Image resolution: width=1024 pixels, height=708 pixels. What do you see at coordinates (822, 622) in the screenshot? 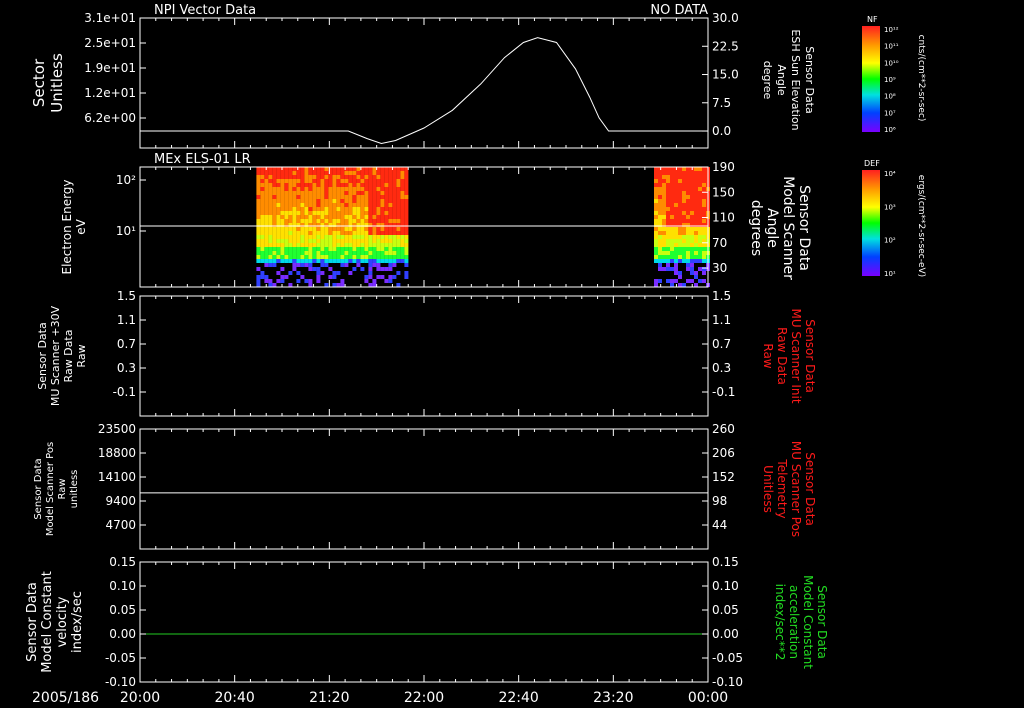
I see `panel-5-rlabel-line1: Sensor Data` at bounding box center [822, 622].